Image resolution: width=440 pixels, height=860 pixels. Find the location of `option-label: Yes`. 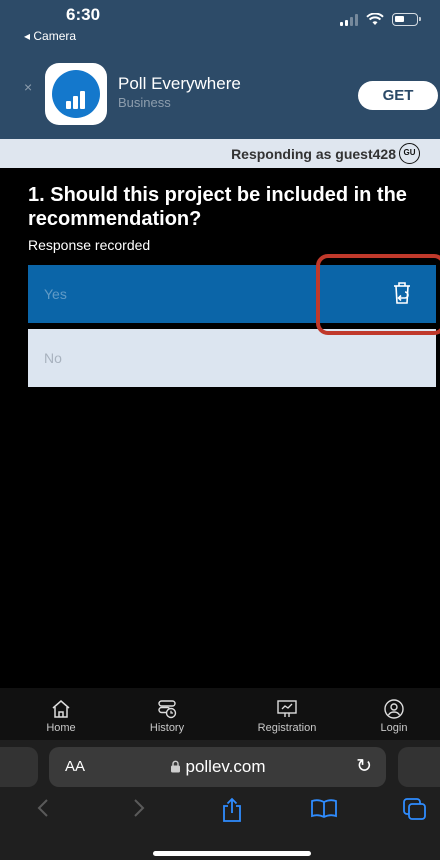

option-label: Yes is located at coordinates (55, 294).